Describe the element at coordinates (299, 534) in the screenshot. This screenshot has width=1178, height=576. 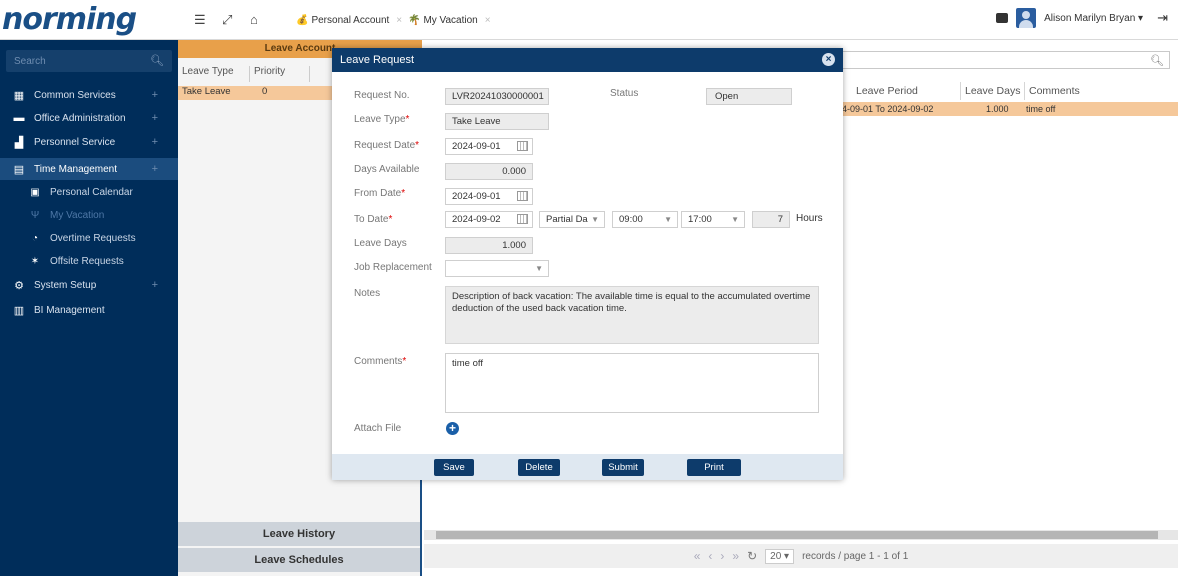
I see `tab-leave-history: Leave History` at that location.